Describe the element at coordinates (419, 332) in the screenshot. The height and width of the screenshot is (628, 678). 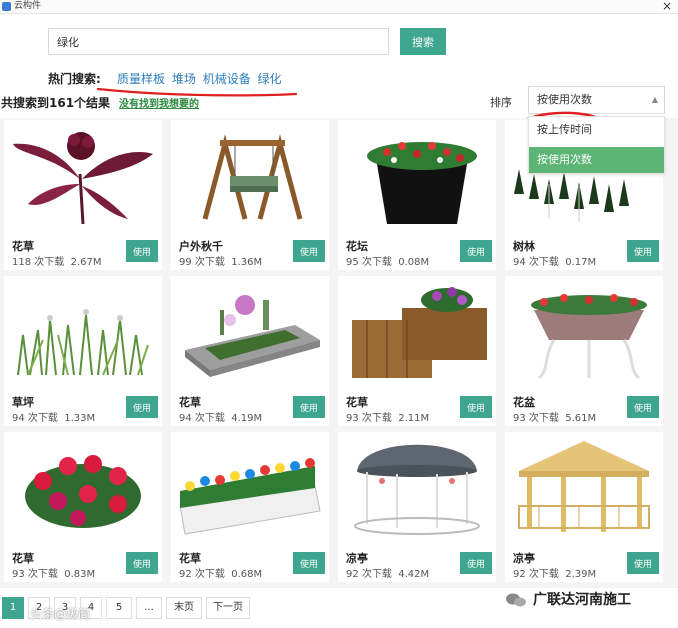
I see `wooden-planter-icon` at that location.